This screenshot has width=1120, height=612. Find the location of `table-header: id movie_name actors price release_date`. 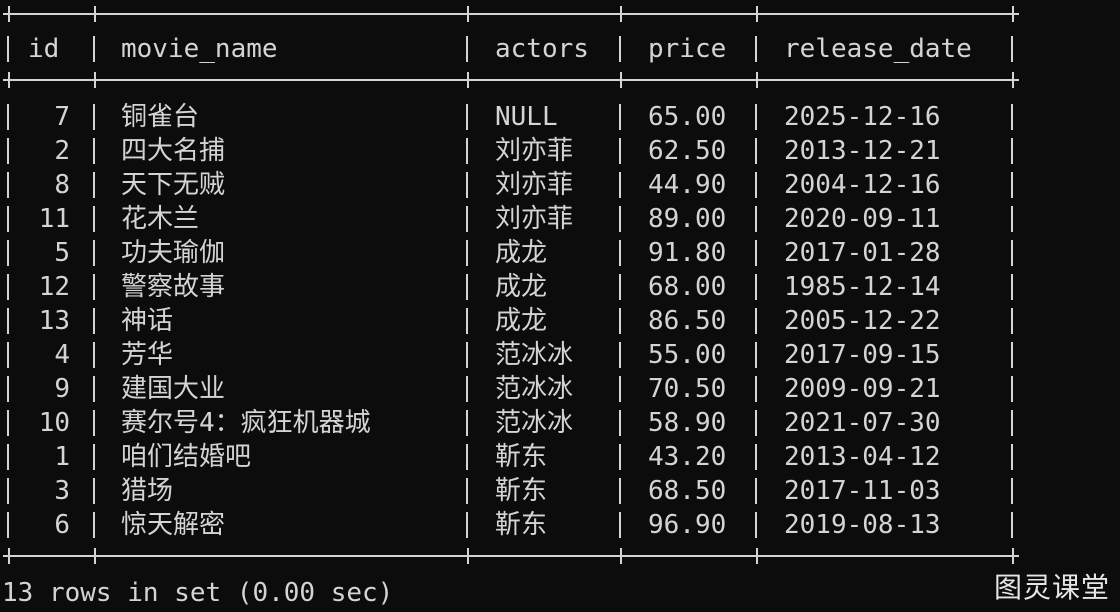

table-header: id movie_name actors price release_date is located at coordinates (560, 49).